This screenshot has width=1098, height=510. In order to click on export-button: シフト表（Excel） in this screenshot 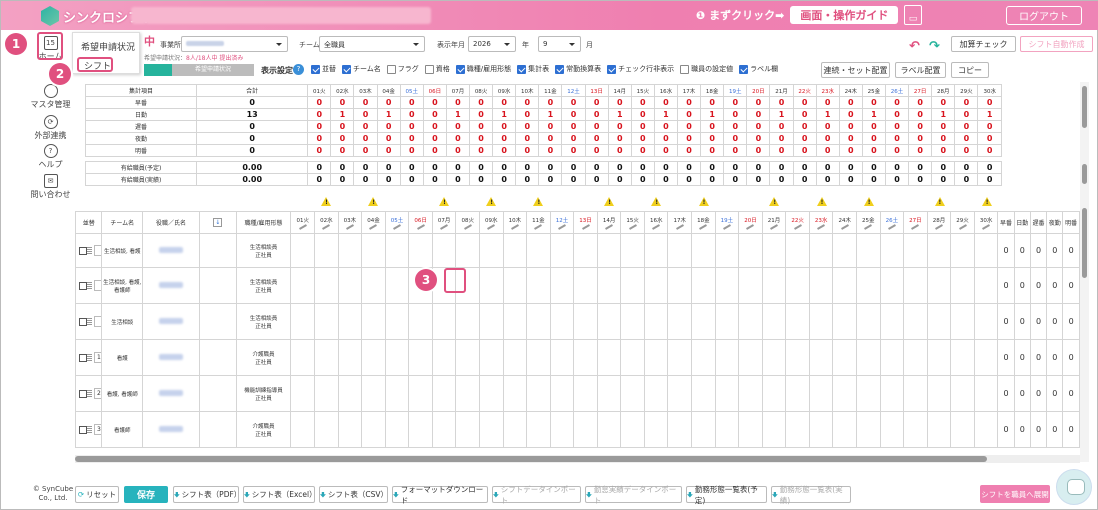, I will do `click(280, 494)`.